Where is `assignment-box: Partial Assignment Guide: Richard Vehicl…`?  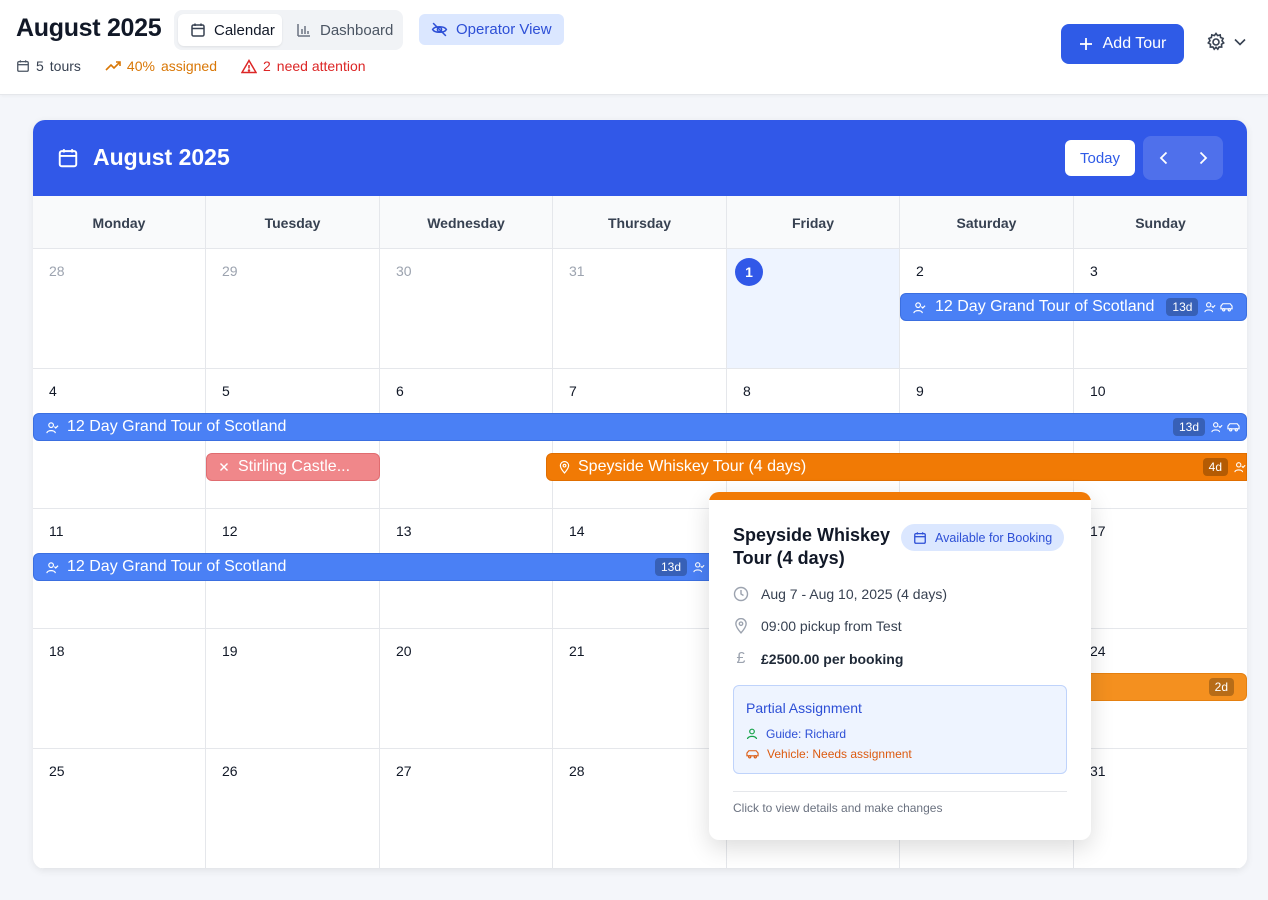 assignment-box: Partial Assignment Guide: Richard Vehicl… is located at coordinates (900, 729).